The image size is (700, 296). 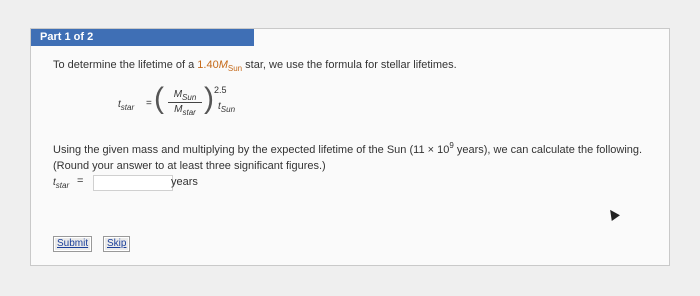 What do you see at coordinates (149, 103) in the screenshot?
I see `formula-equals: =` at bounding box center [149, 103].